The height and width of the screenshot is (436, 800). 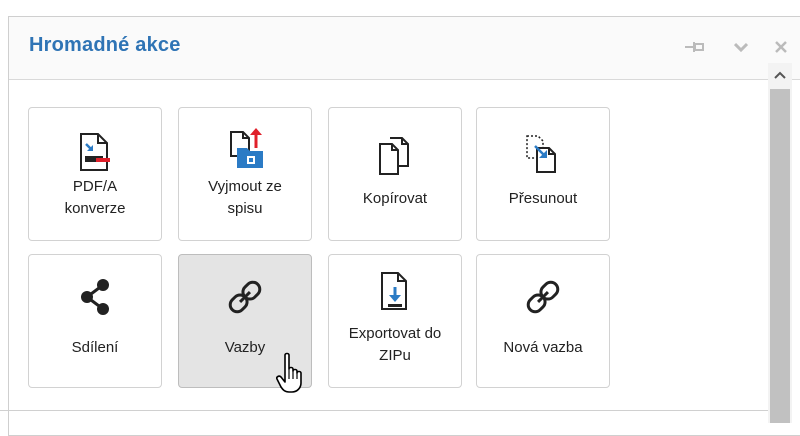 I want to click on tile-label: Vazby, so click(x=245, y=347).